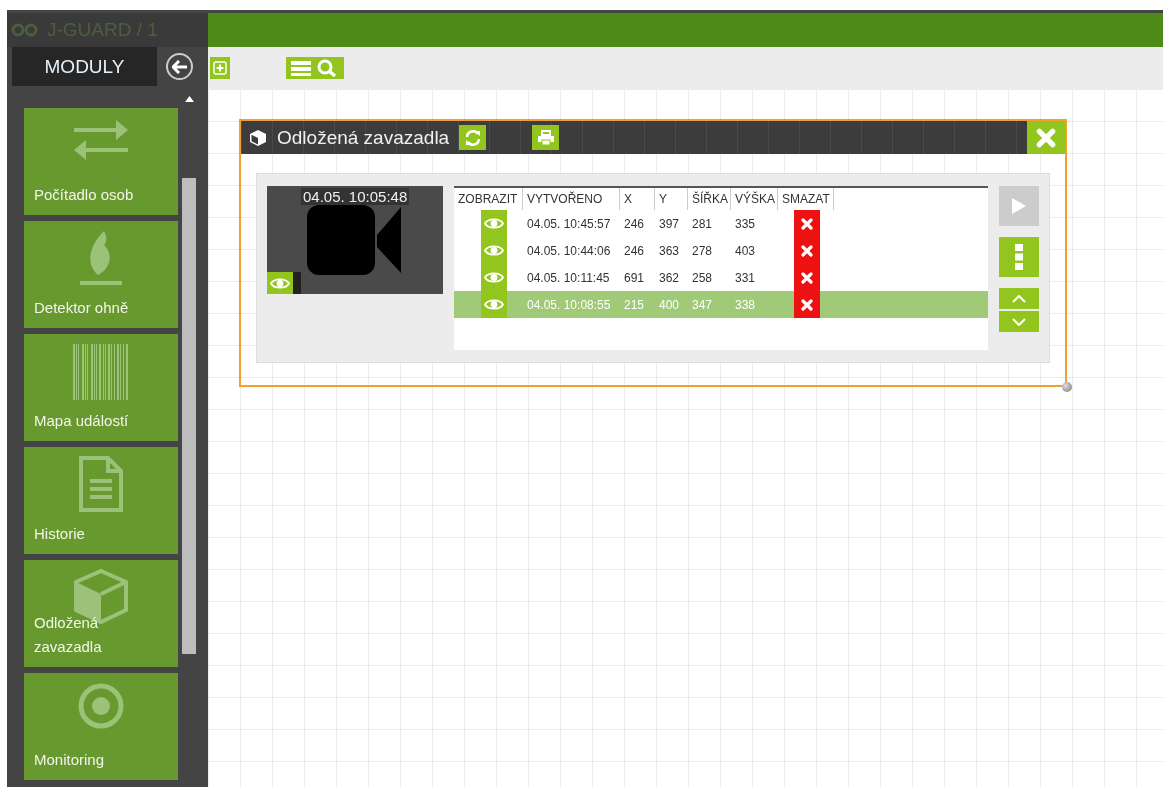 The image size is (1163, 787). What do you see at coordinates (84, 195) in the screenshot?
I see `module-label: Počítadlo osob` at bounding box center [84, 195].